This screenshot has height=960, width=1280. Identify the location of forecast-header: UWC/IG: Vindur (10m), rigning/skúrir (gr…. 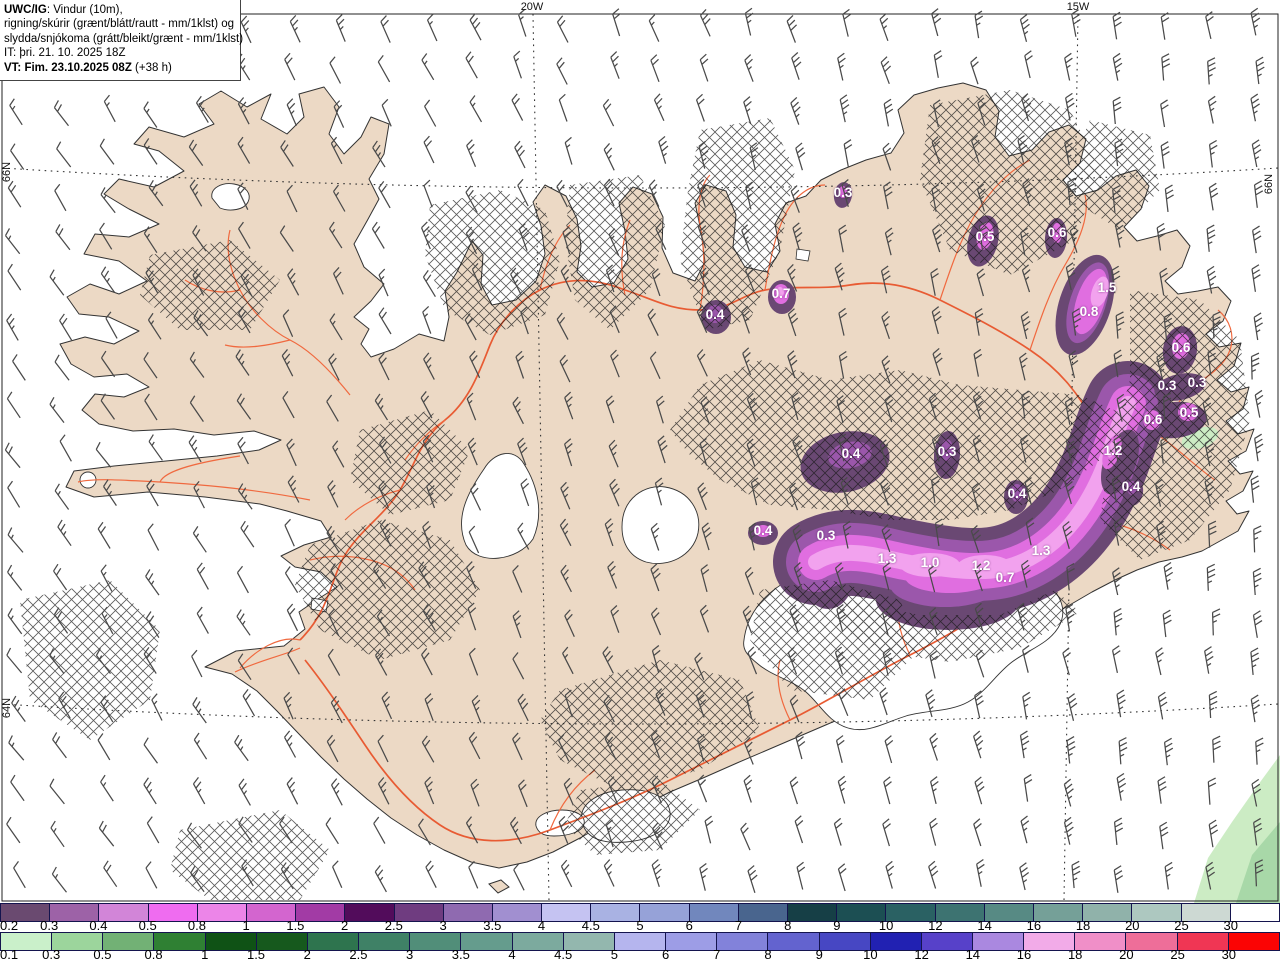
(122, 41).